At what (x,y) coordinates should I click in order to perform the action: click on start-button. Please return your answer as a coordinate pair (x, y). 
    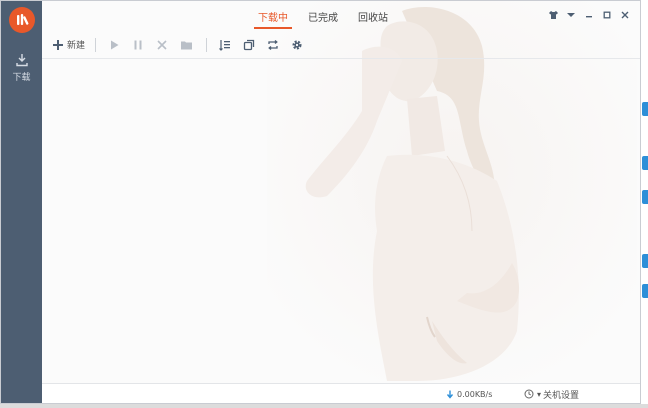
    Looking at the image, I should click on (114, 45).